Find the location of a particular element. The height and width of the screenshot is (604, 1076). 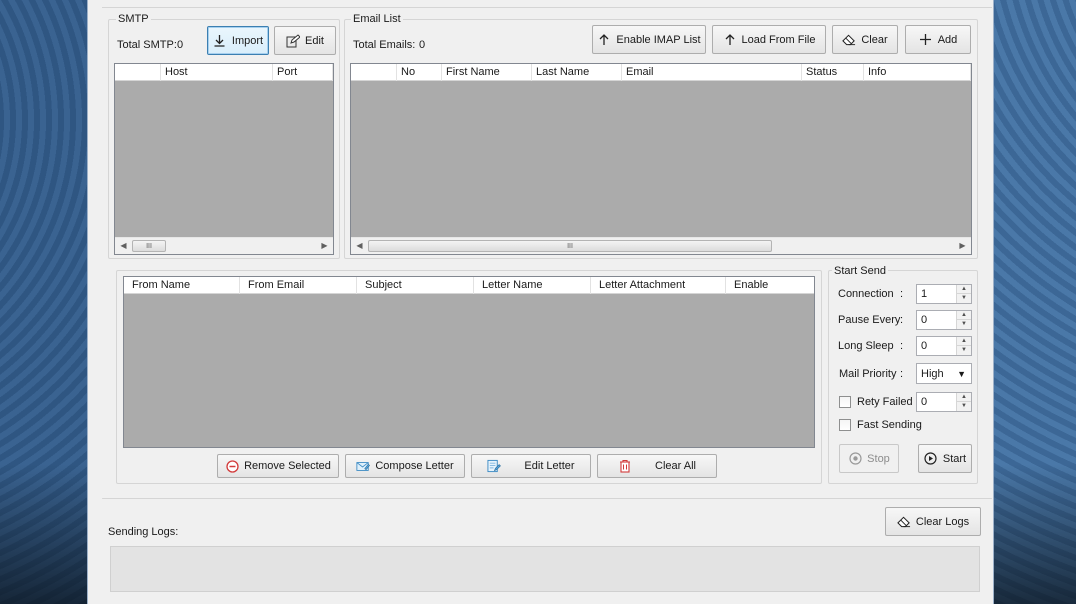

remove-selected-label: Remove Selected is located at coordinates (287, 466).